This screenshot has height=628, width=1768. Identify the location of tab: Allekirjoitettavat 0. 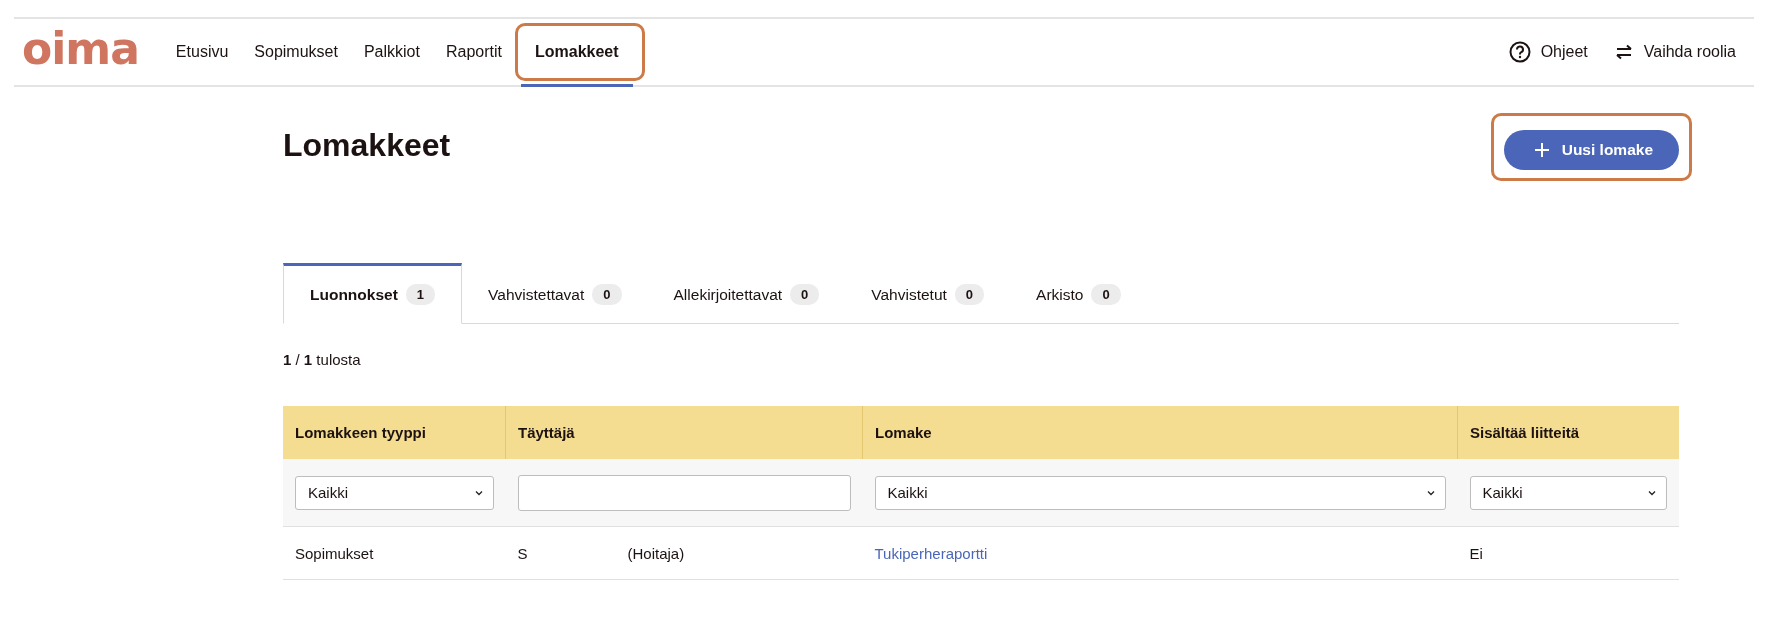
(746, 293).